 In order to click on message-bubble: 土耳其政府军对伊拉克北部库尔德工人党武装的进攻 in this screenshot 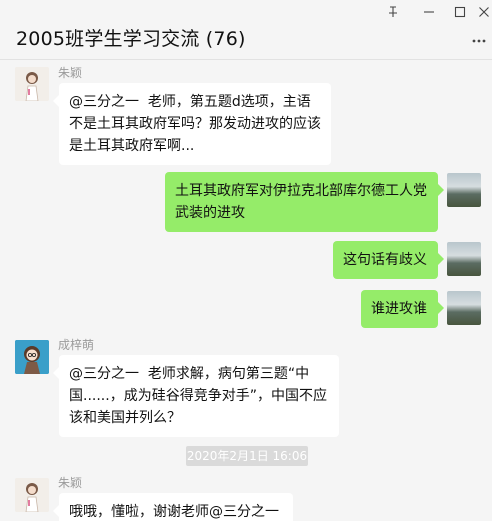, I will do `click(304, 202)`.